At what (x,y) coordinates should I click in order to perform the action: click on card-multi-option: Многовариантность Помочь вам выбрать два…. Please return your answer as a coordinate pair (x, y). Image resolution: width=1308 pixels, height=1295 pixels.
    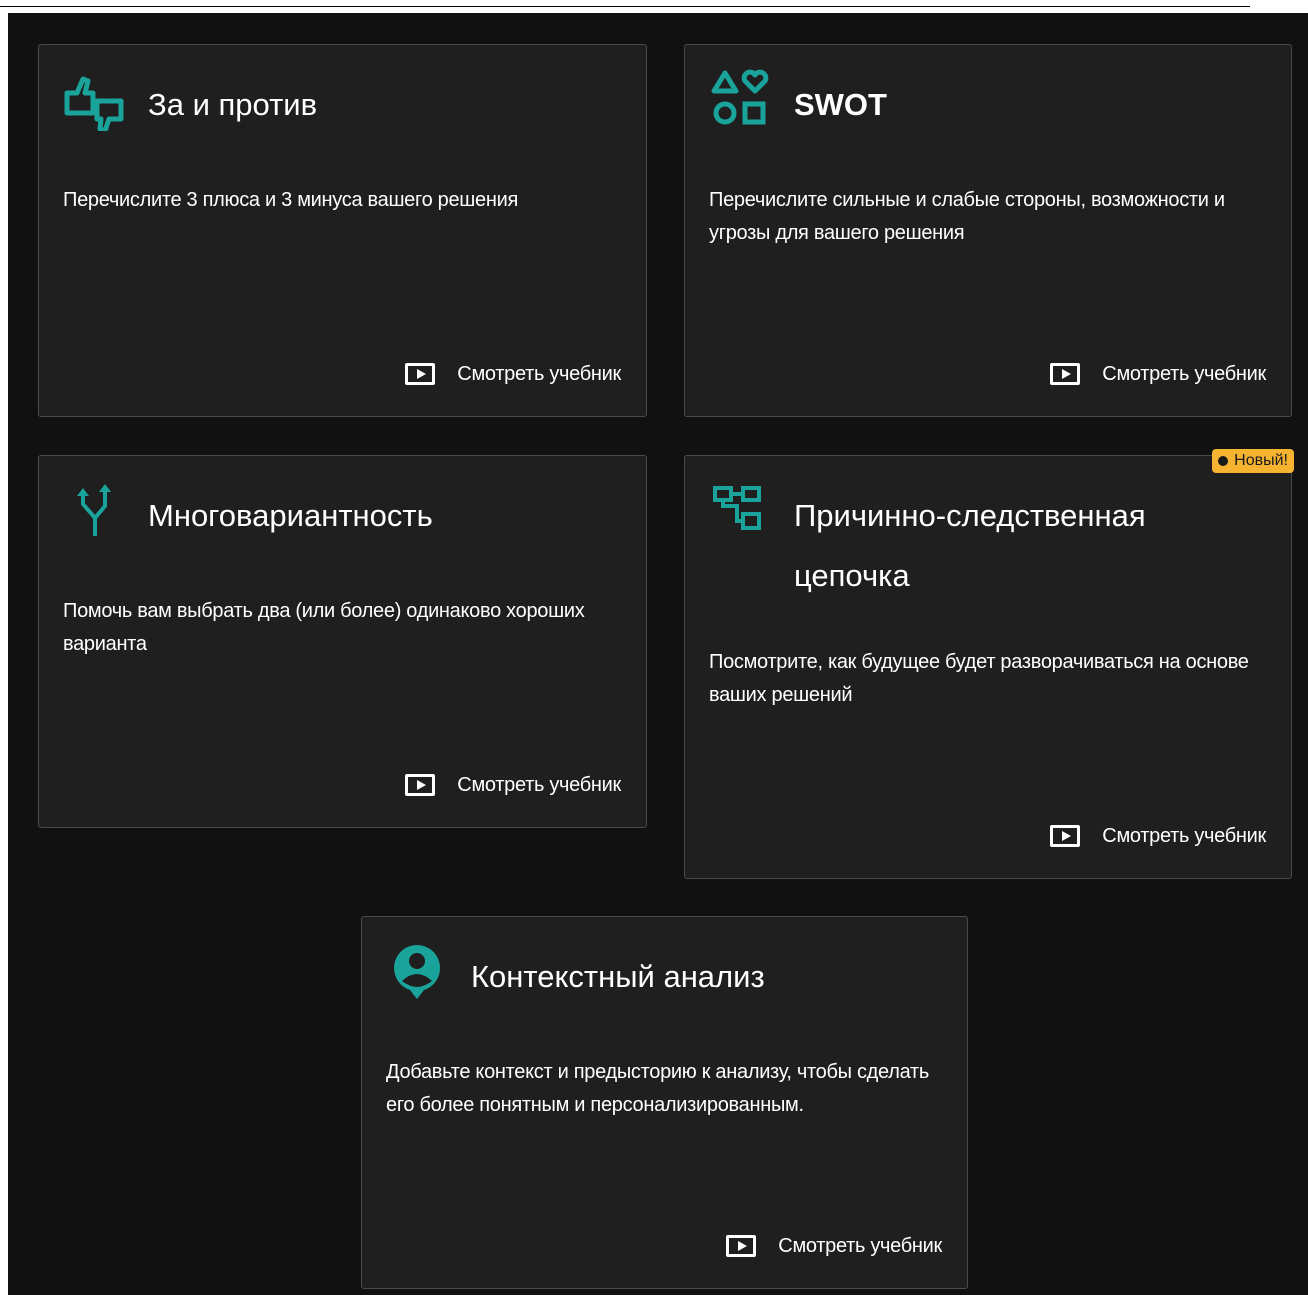
    Looking at the image, I should click on (342, 641).